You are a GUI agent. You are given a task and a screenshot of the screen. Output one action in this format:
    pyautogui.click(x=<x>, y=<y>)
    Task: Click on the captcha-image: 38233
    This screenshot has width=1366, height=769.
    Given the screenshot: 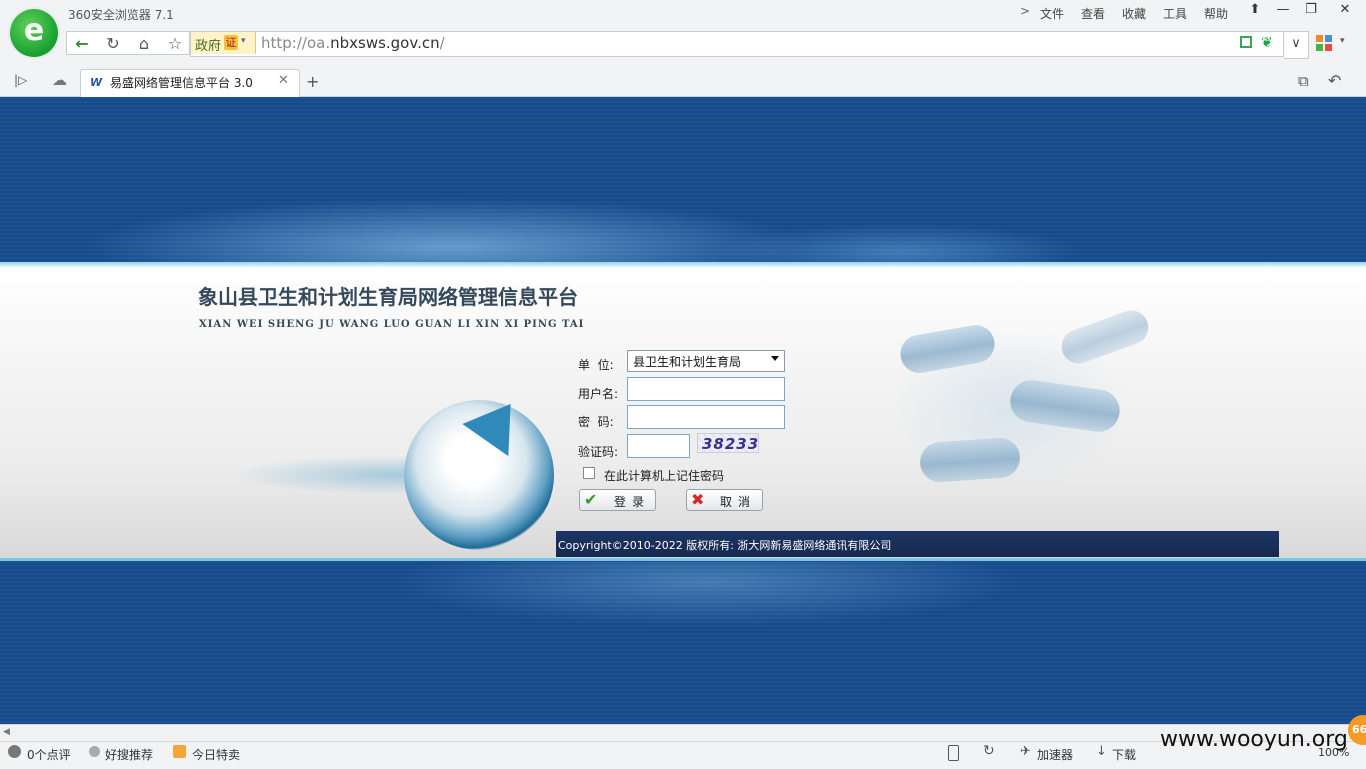 What is the action you would take?
    pyautogui.click(x=728, y=443)
    